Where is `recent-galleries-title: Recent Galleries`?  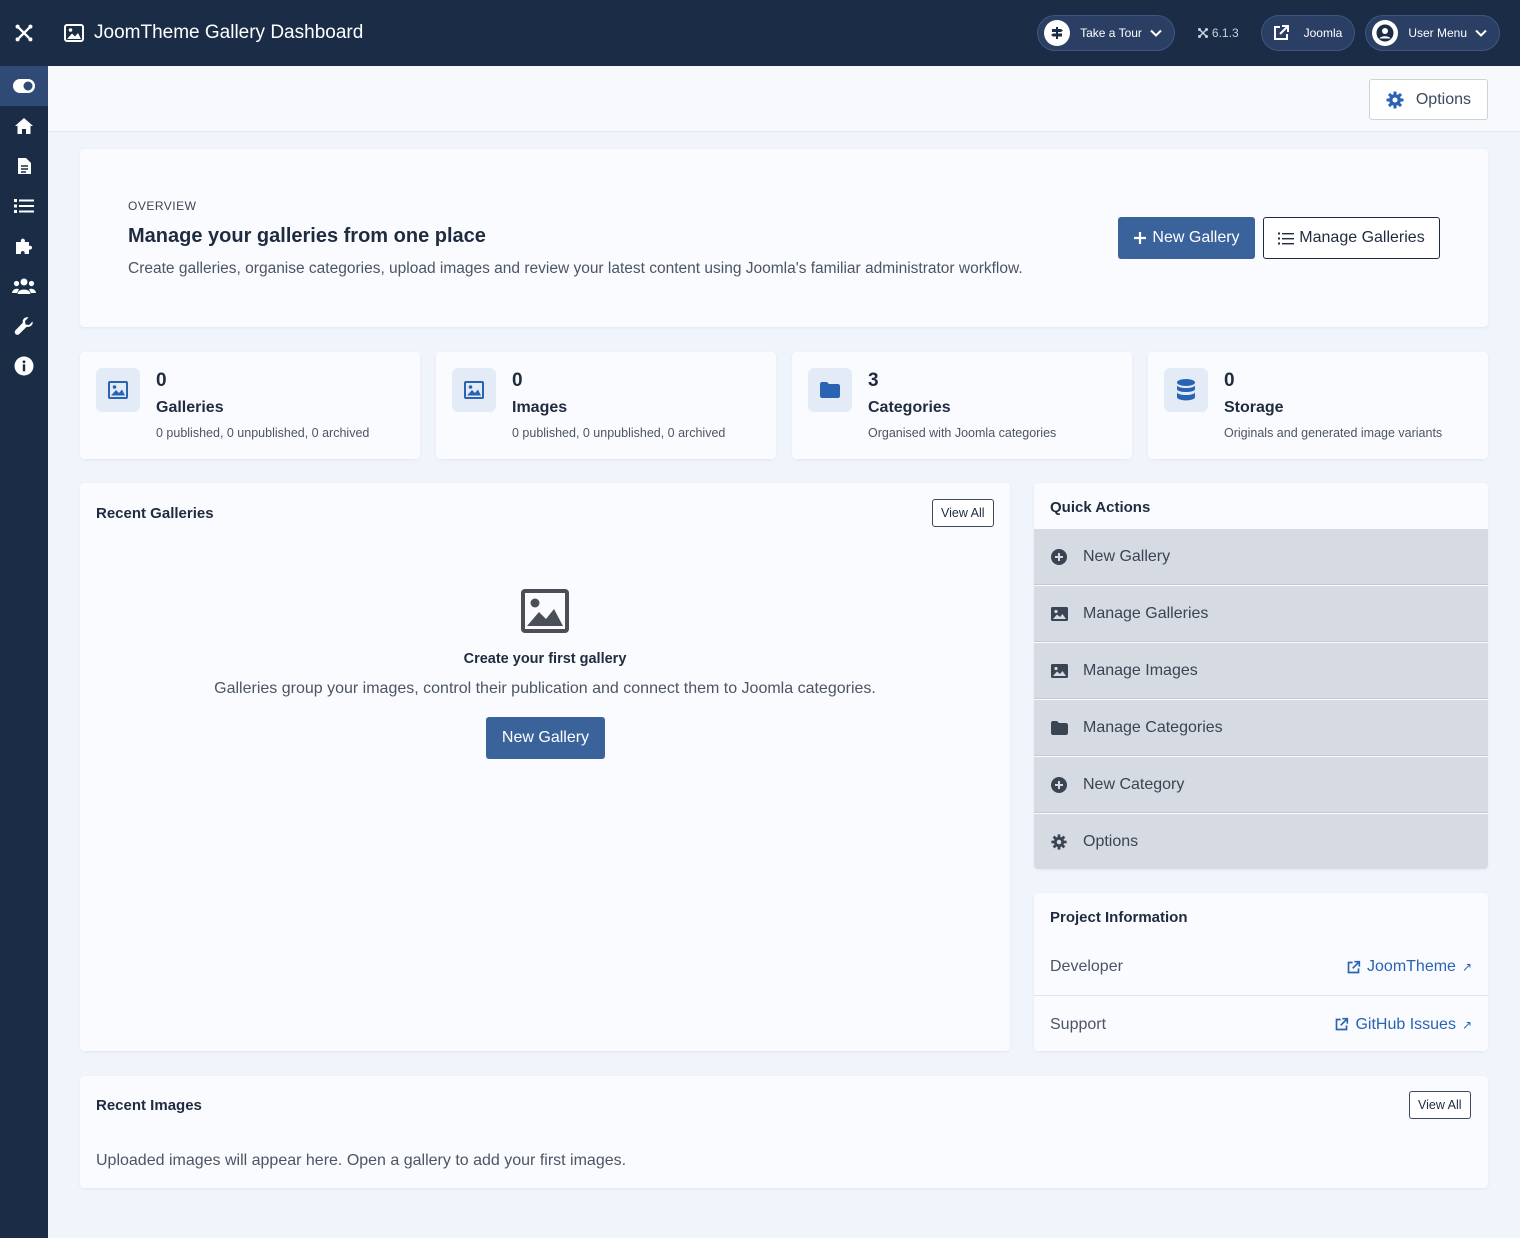
recent-galleries-title: Recent Galleries is located at coordinates (155, 513).